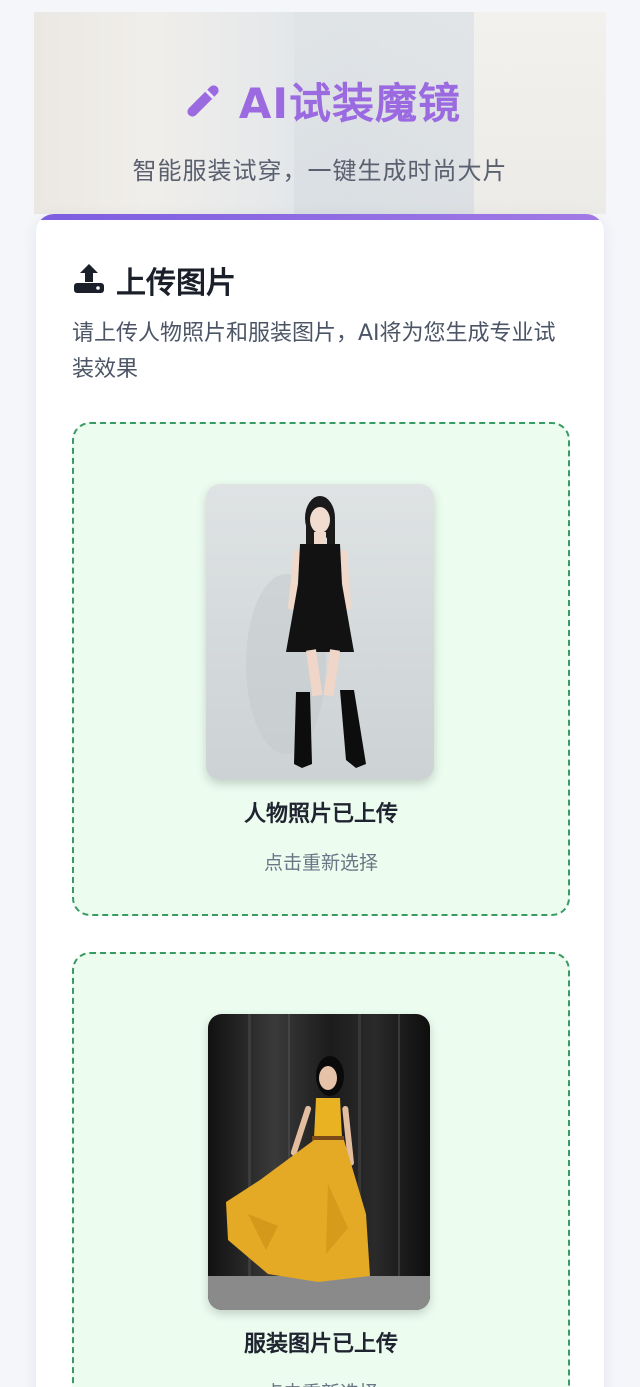 Image resolution: width=640 pixels, height=1387 pixels. I want to click on title-row: AI试装魔镜, so click(320, 100).